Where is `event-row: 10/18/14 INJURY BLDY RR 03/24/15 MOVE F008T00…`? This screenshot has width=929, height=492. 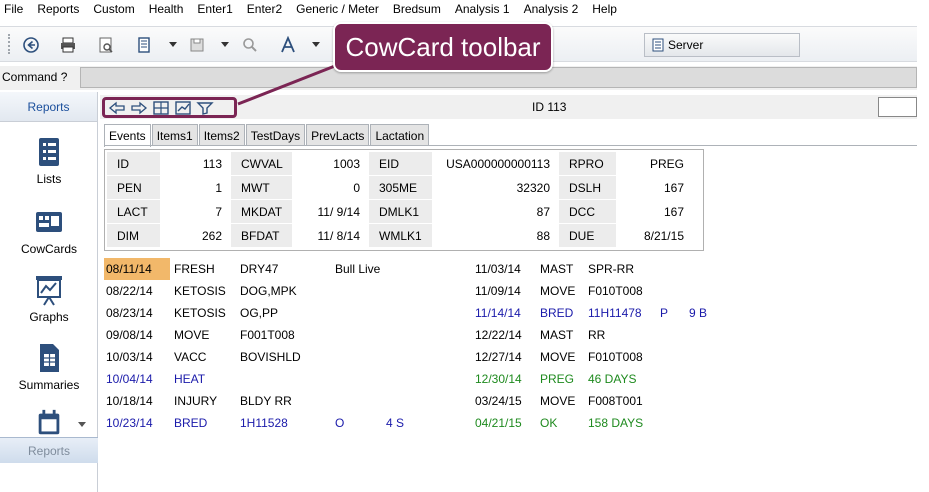
event-row: 10/18/14 INJURY BLDY RR 03/24/15 MOVE F008T00… is located at coordinates (510, 401).